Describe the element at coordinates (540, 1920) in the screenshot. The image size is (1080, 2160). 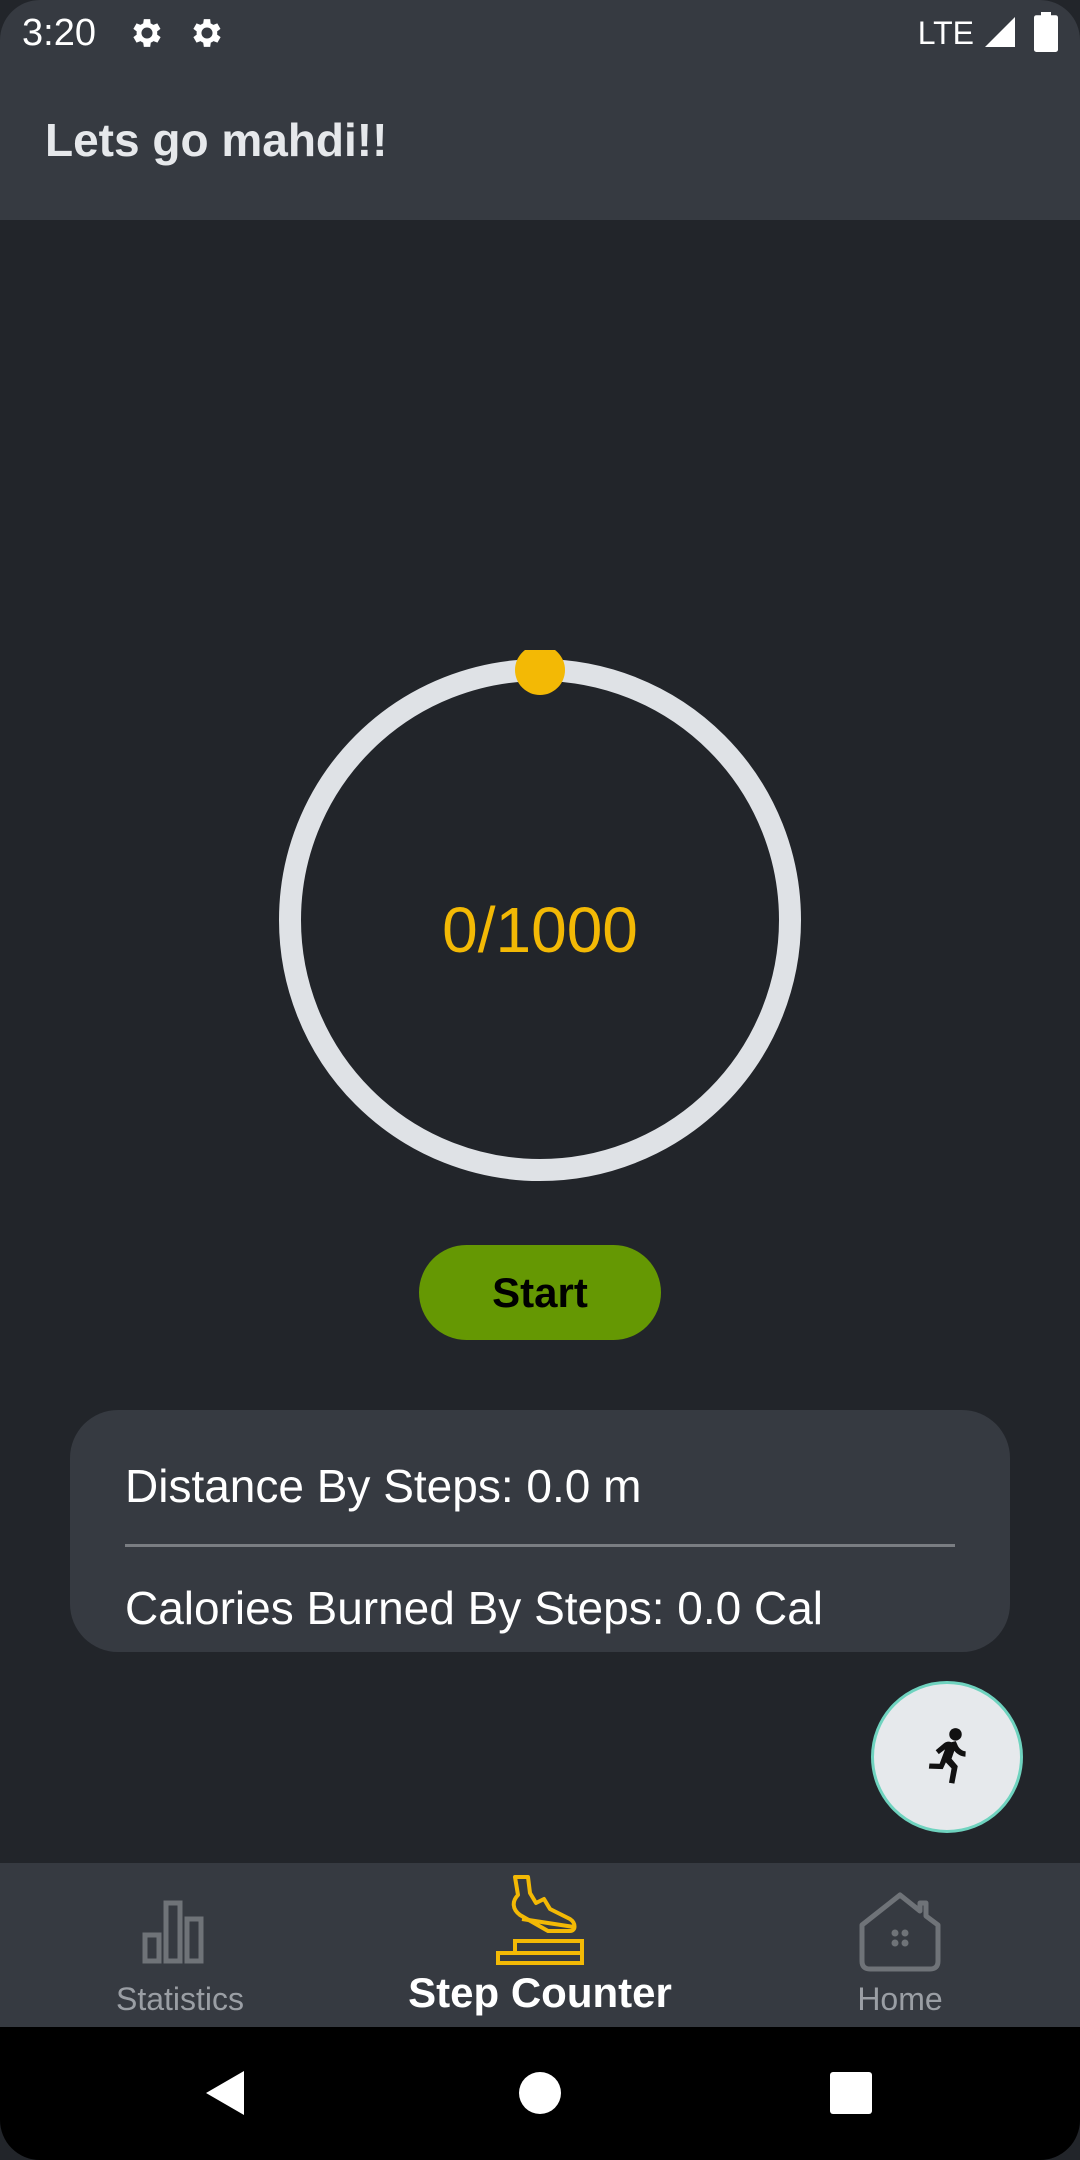
I see `sneaker-step-icon` at that location.